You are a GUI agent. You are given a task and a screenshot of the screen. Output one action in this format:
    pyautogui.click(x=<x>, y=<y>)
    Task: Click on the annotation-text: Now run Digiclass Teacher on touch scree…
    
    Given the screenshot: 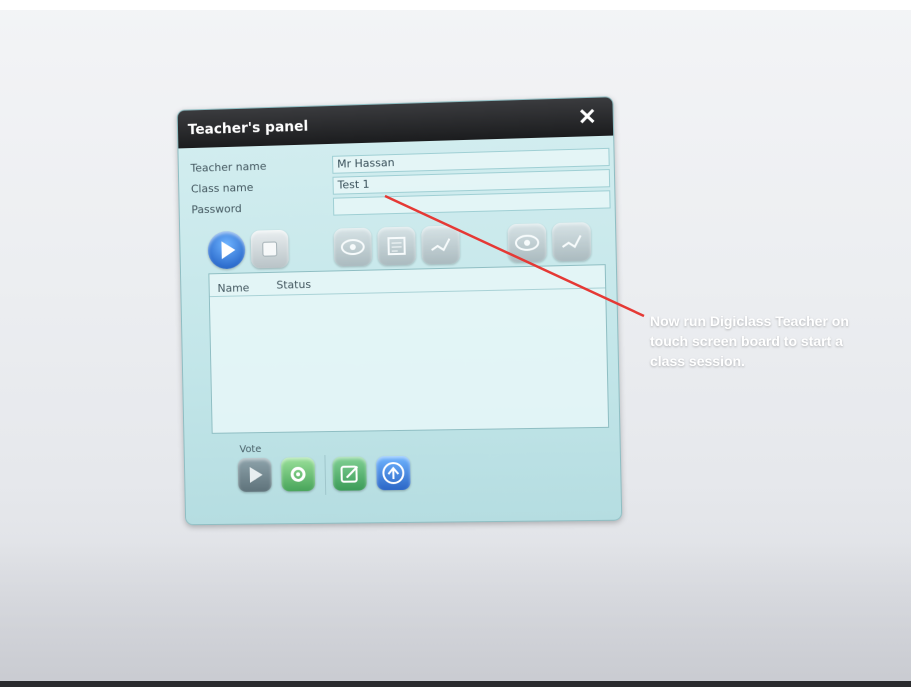 What is the action you would take?
    pyautogui.click(x=749, y=341)
    